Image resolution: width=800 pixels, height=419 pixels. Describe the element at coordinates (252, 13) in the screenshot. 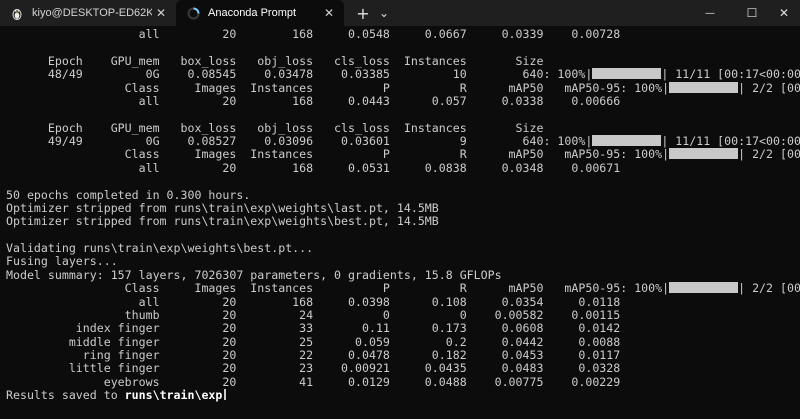

I see `tab-label: Anaconda Prompt` at that location.